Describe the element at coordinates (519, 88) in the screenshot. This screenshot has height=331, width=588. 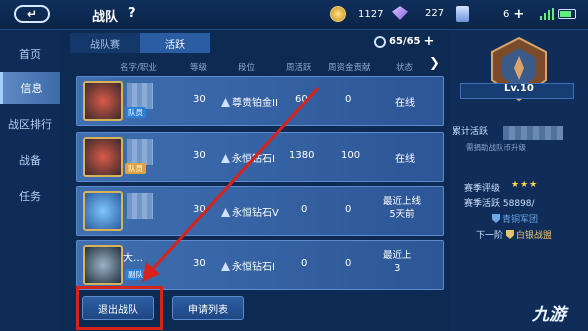
I see `team-level: Lv.10` at that location.